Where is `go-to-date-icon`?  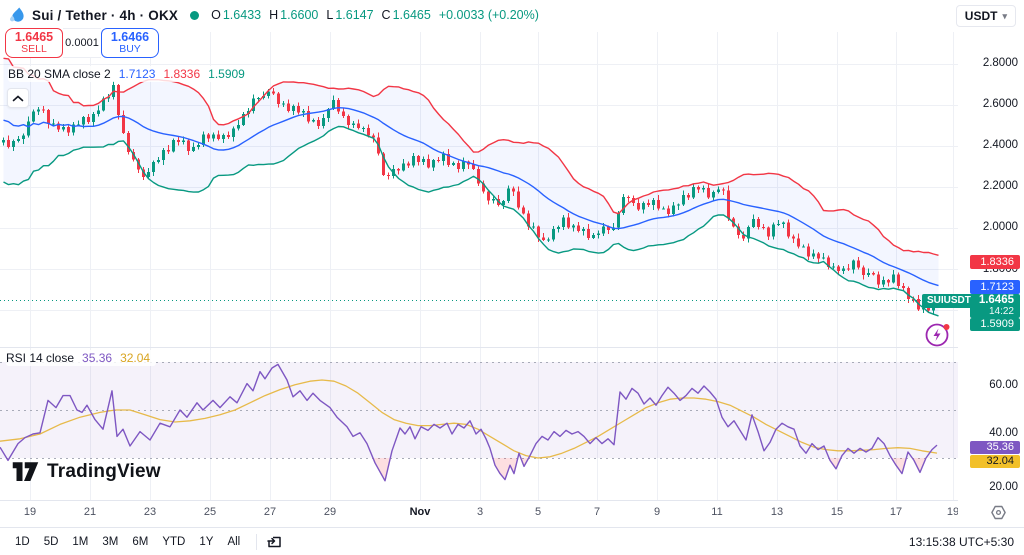
go-to-date-icon is located at coordinates (274, 541).